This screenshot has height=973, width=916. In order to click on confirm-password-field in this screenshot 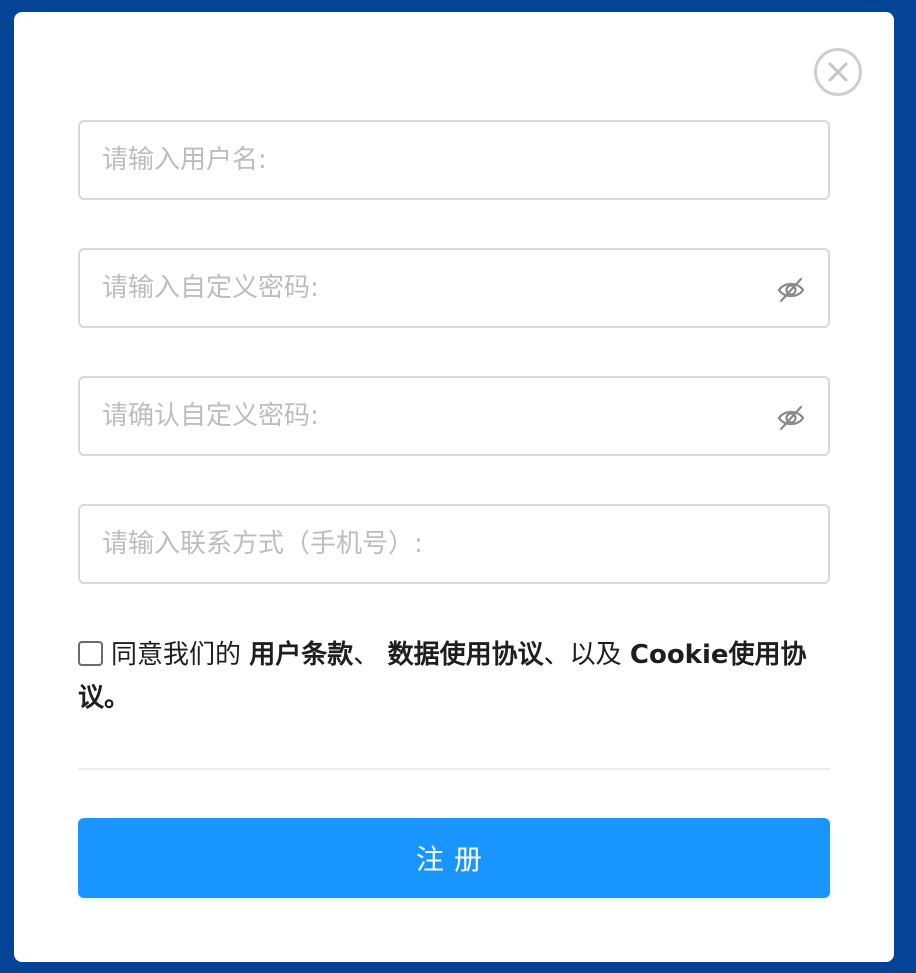, I will do `click(454, 416)`.